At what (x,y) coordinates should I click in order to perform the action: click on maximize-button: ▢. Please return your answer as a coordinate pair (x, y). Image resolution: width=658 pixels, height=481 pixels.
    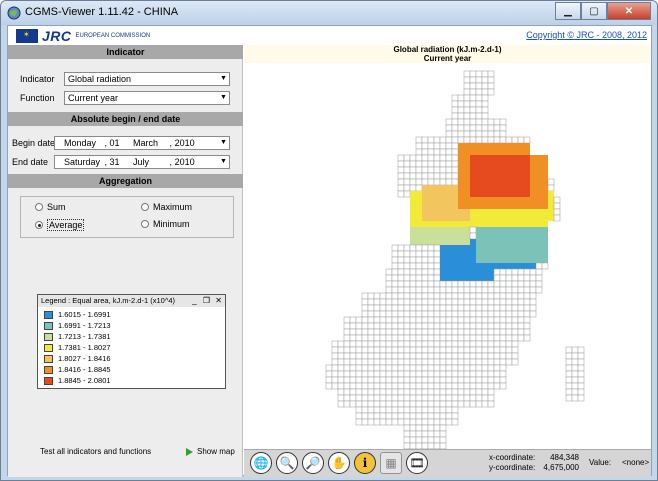
    Looking at the image, I should click on (594, 11).